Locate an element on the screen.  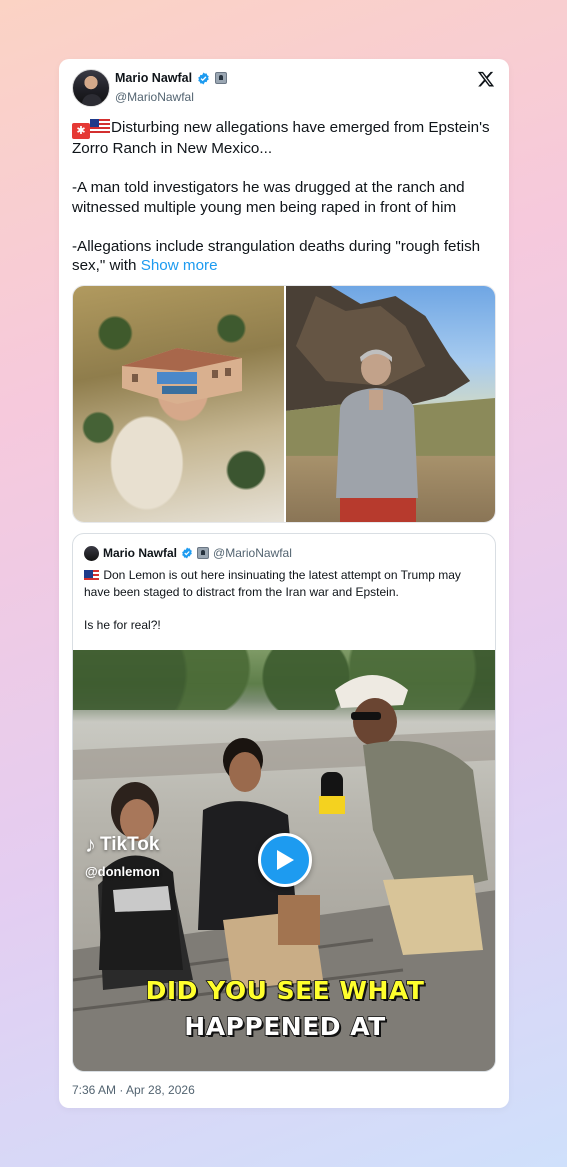
verified-badge-icon is located at coordinates (203, 78).